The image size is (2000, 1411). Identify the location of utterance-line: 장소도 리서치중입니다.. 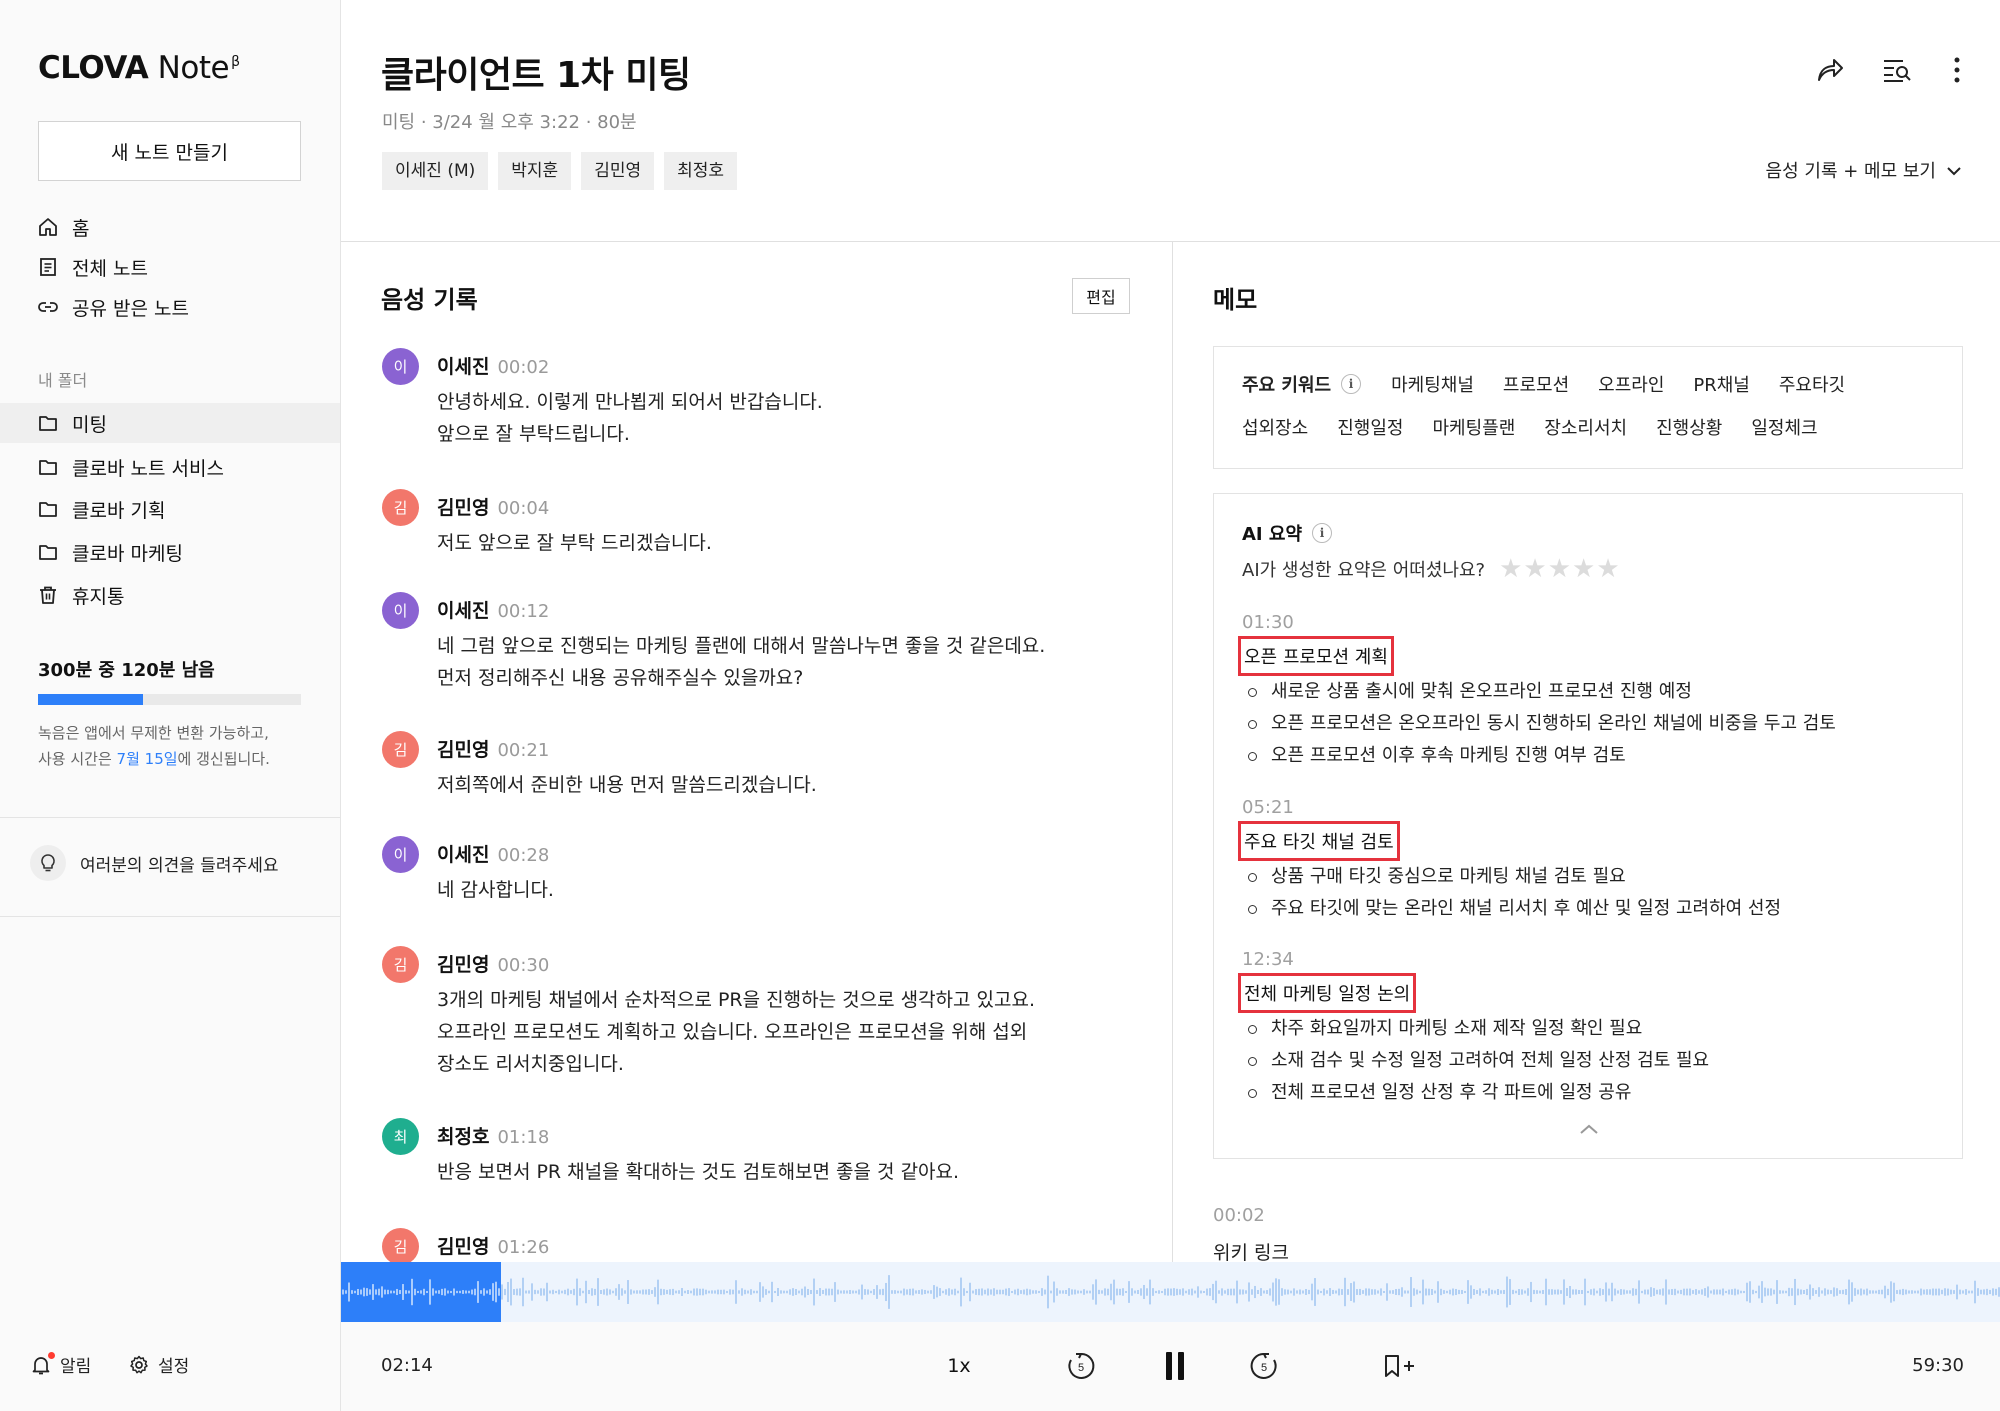
(530, 1064).